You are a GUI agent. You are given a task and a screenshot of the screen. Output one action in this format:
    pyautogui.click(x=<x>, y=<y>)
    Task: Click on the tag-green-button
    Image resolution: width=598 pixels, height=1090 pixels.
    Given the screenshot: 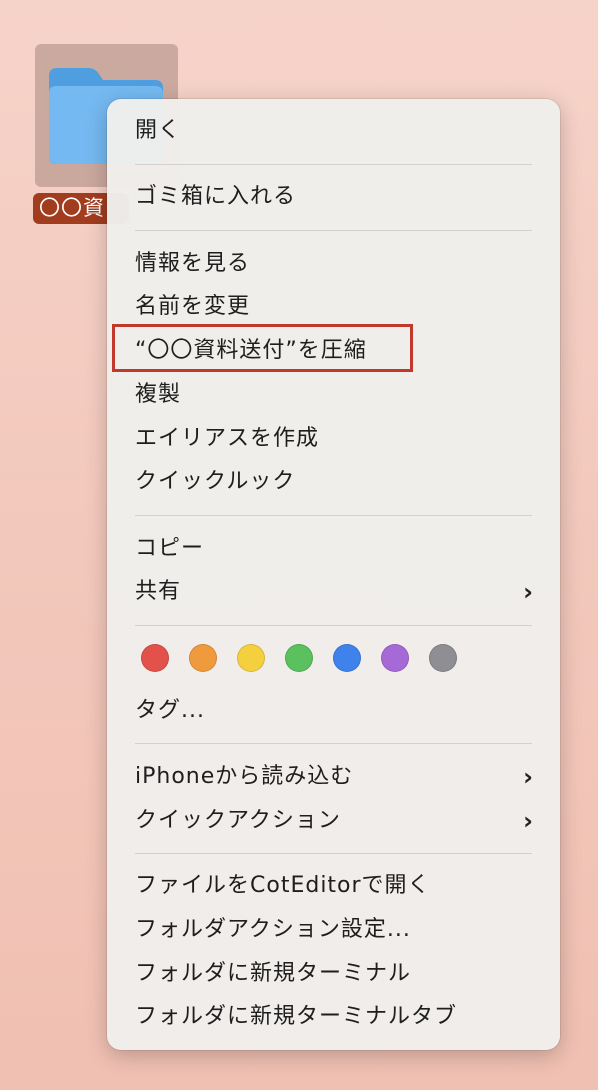 What is the action you would take?
    pyautogui.click(x=299, y=658)
    